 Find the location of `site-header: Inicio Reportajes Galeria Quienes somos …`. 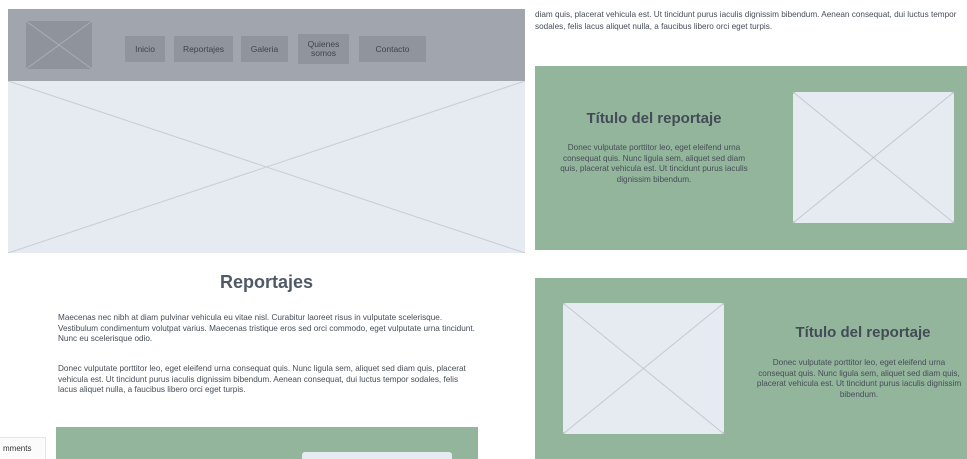

site-header: Inicio Reportajes Galeria Quienes somos … is located at coordinates (266, 45).